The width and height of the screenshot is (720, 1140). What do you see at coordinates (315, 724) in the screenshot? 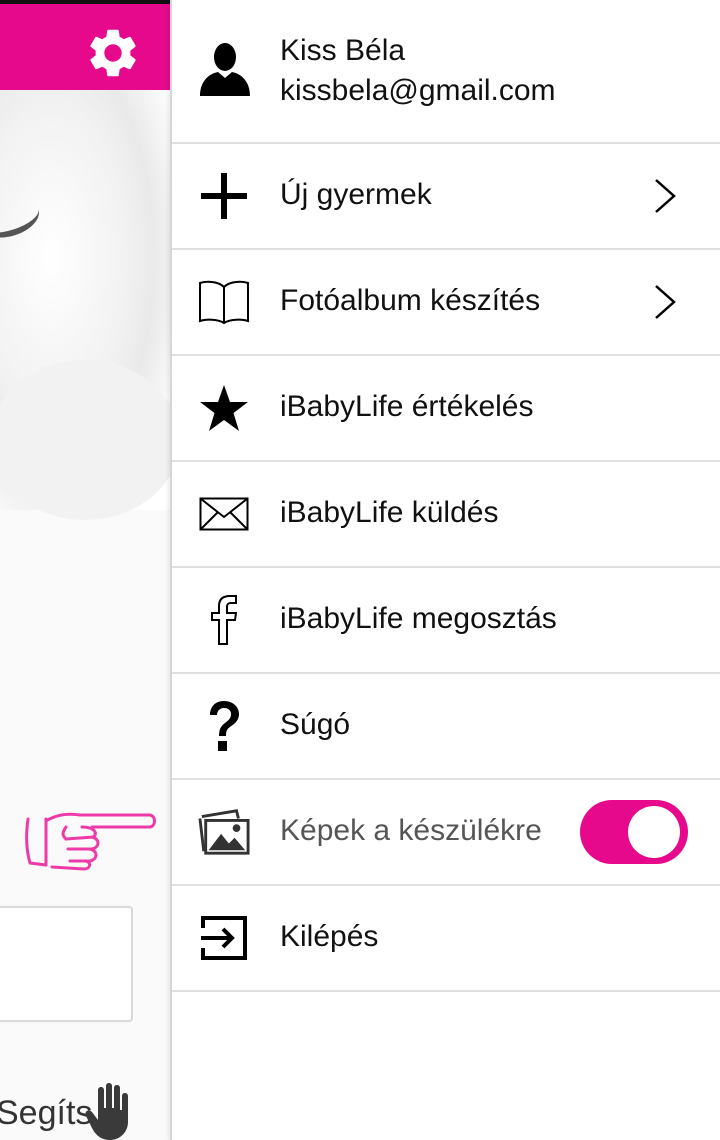
I see `menu-label-help: Súgó` at bounding box center [315, 724].